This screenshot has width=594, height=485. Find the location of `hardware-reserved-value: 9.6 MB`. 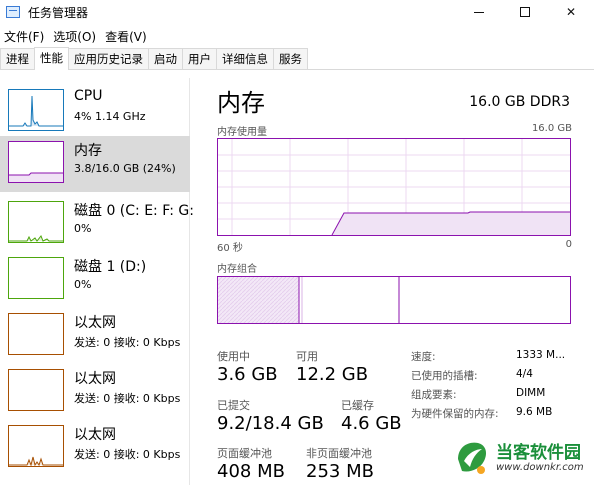

hardware-reserved-value: 9.6 MB is located at coordinates (534, 412).